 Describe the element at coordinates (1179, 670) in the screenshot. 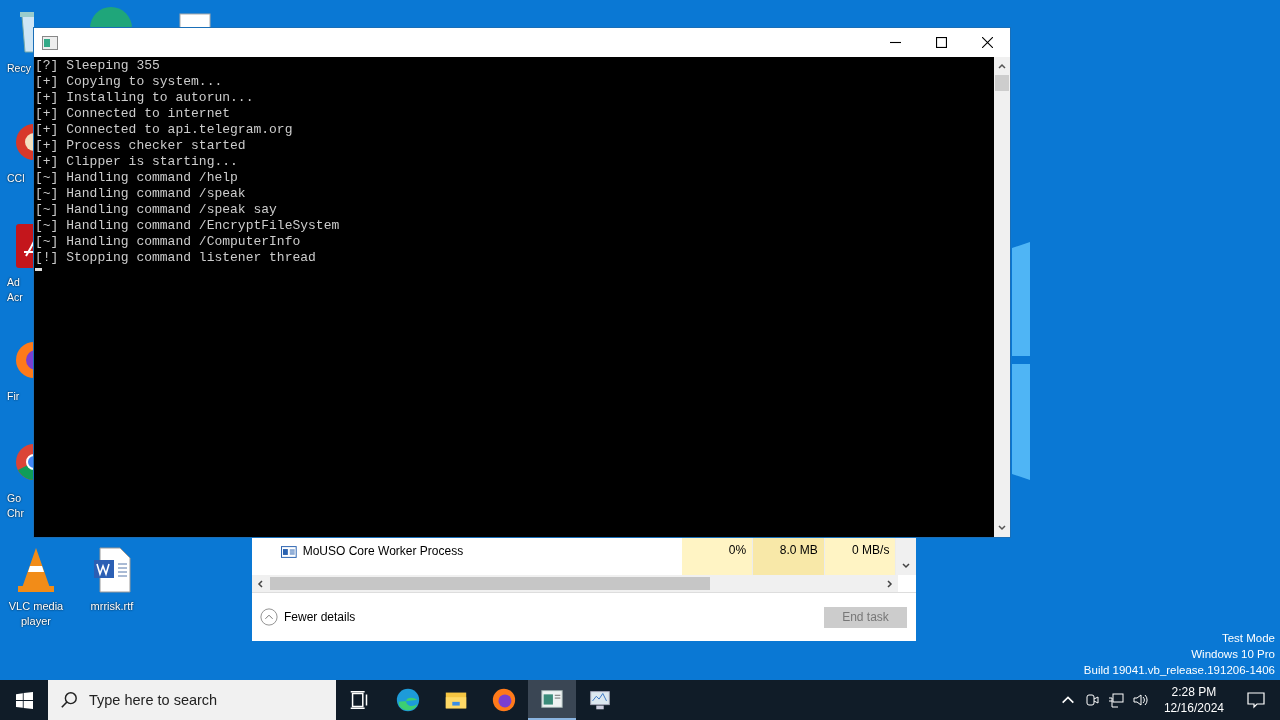

I see `os-info-text: Build 19041.vb_release.191206-1406` at that location.